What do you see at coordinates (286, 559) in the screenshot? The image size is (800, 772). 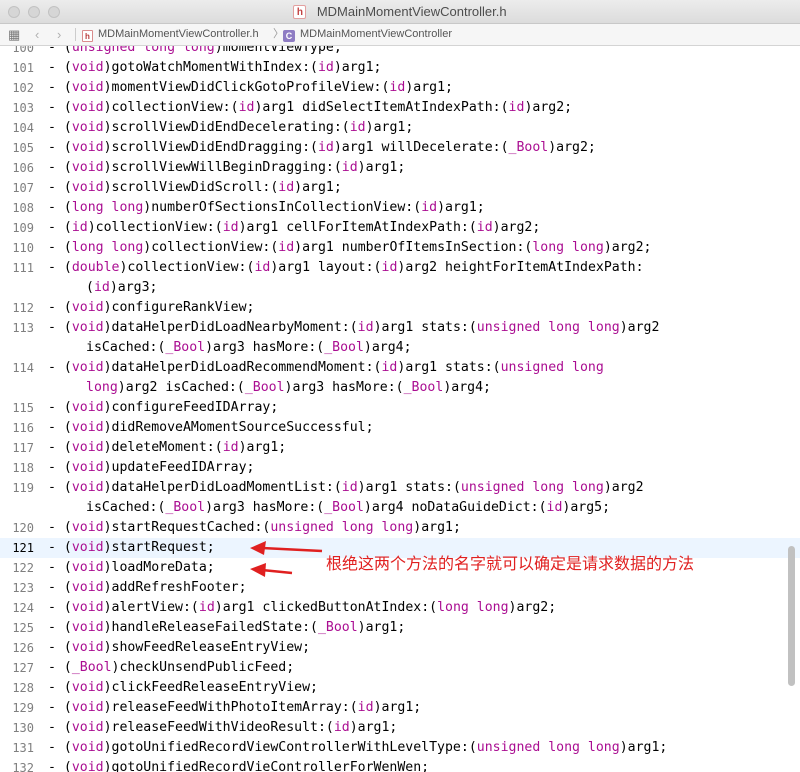 I see `annotation-arrows` at bounding box center [286, 559].